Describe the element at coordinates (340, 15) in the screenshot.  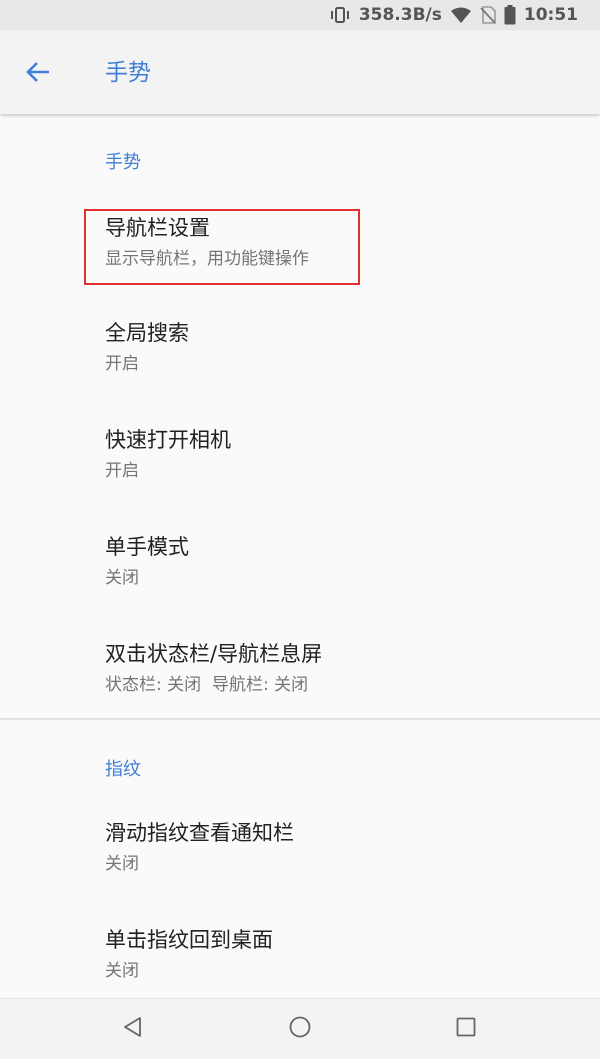
I see `vibrate-icon` at that location.